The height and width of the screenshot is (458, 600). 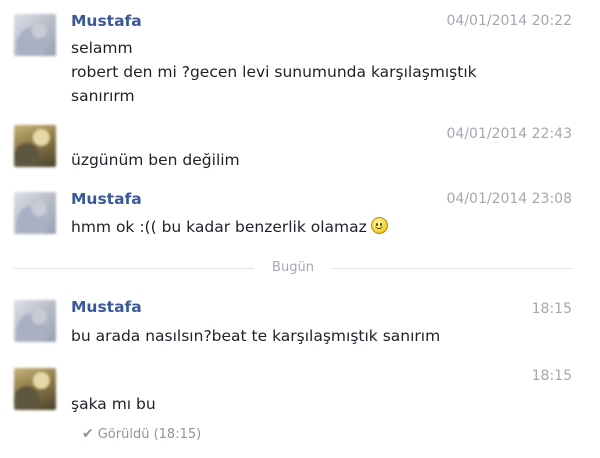 What do you see at coordinates (113, 404) in the screenshot?
I see `message-text: şaka mı bu` at bounding box center [113, 404].